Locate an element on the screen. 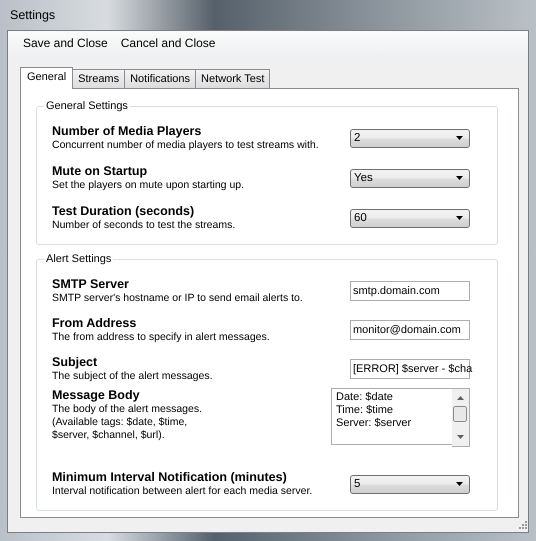  dropdown: Yes is located at coordinates (410, 178).